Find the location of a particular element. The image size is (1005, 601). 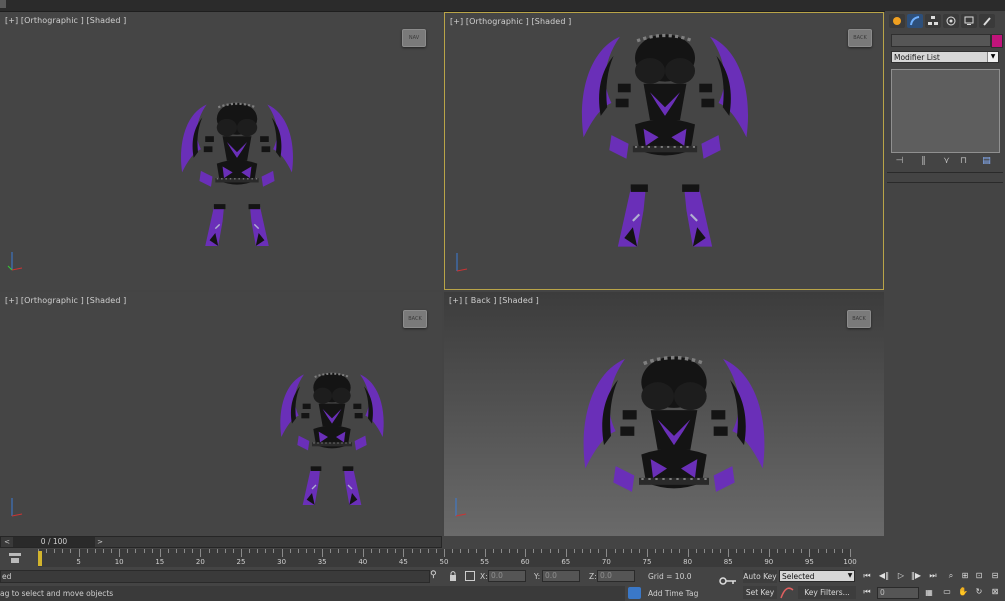

time-slider: < 0 / 100 > is located at coordinates (221, 542).